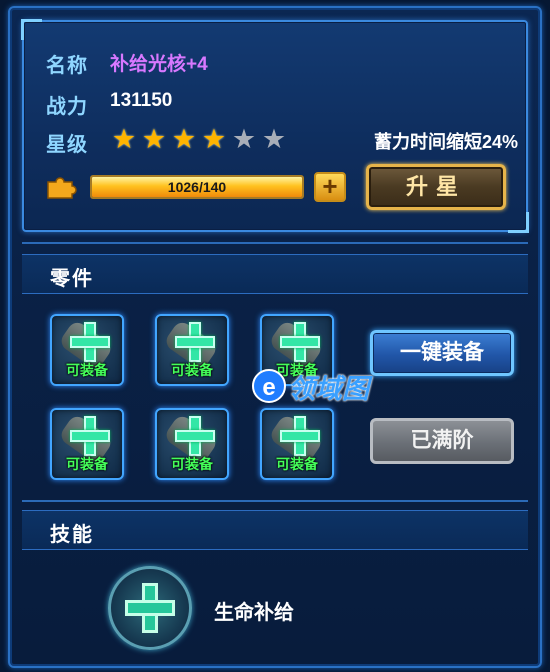  What do you see at coordinates (72, 279) in the screenshot?
I see `parts-title: 零件` at bounding box center [72, 279].